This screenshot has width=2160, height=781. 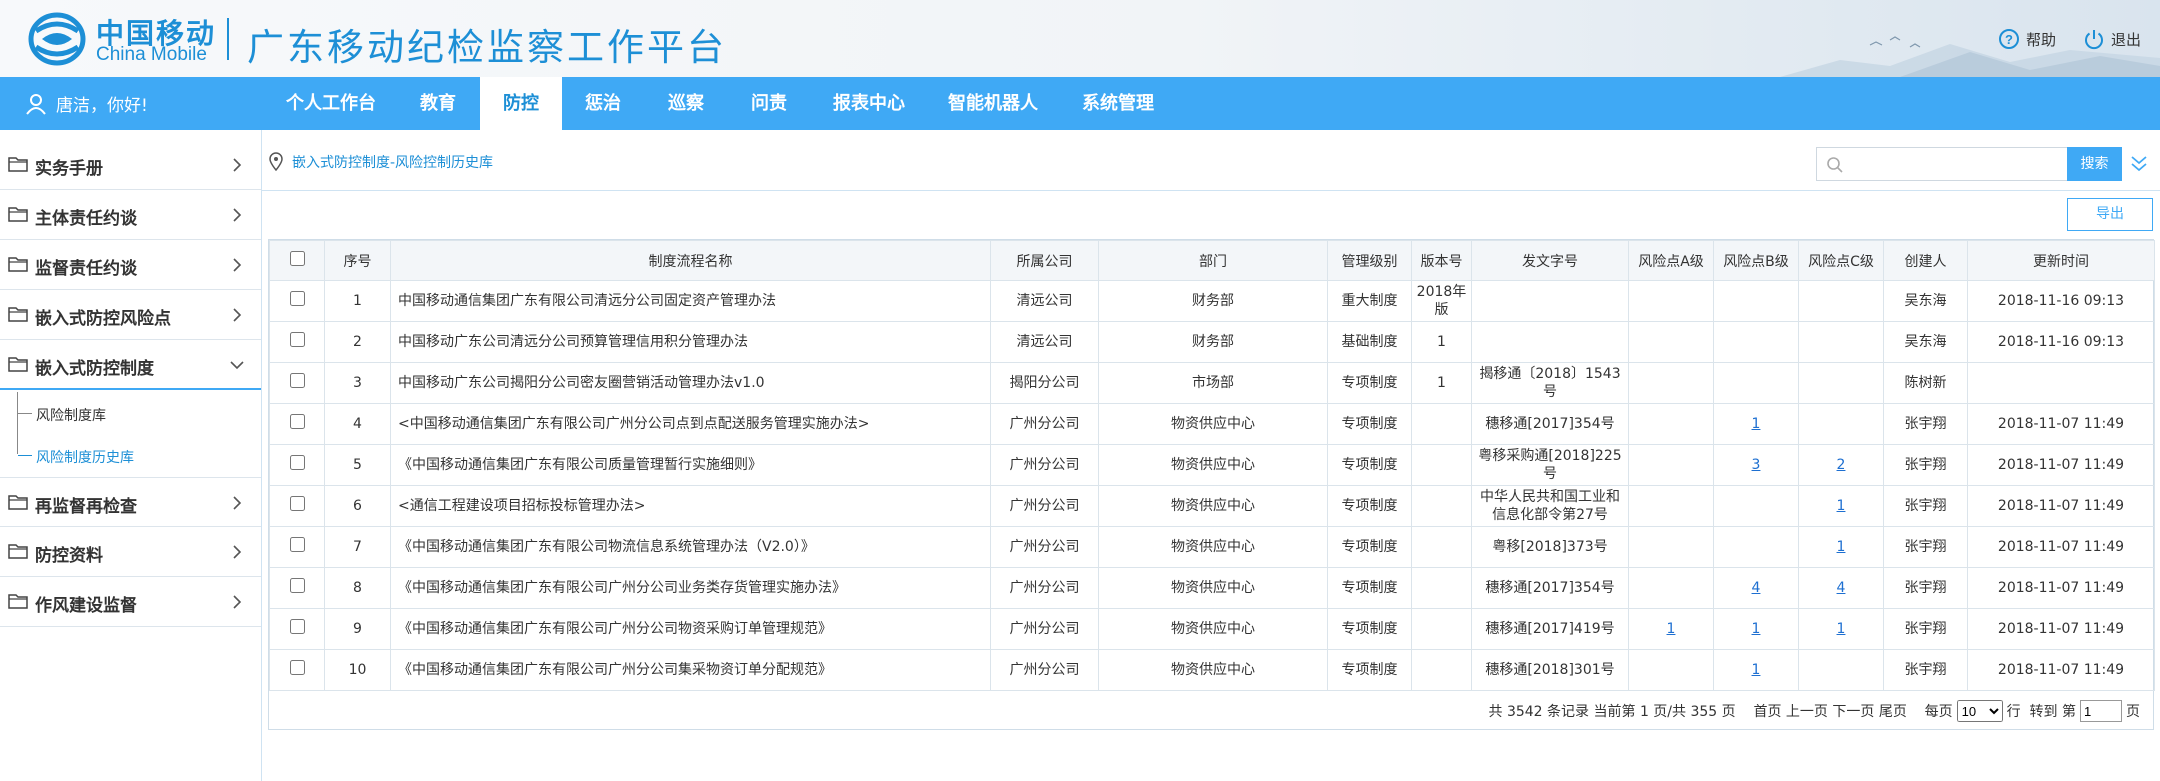 What do you see at coordinates (86, 103) in the screenshot?
I see `user-greeting: 唐洁，你好!` at bounding box center [86, 103].